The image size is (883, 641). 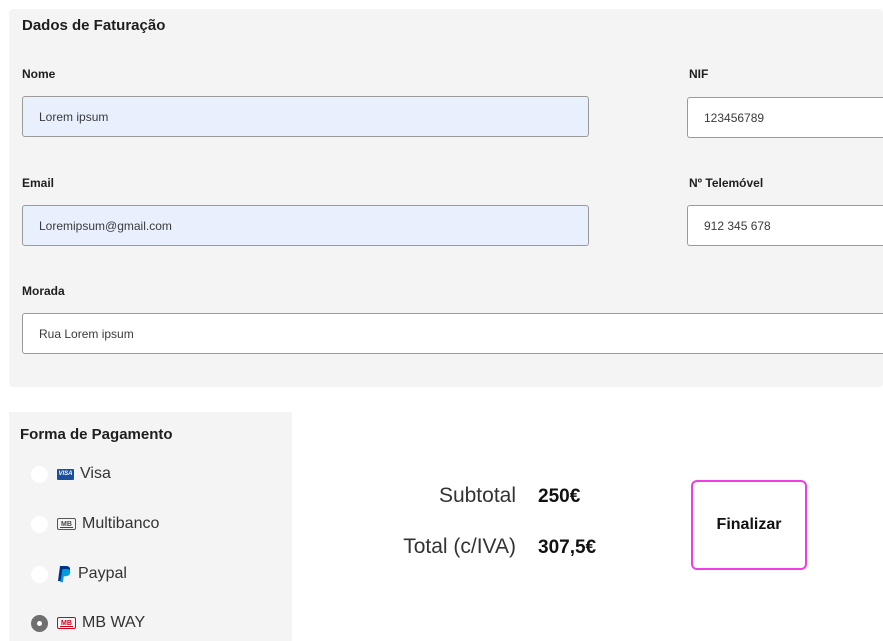 What do you see at coordinates (726, 183) in the screenshot?
I see `phone-label: Nº Telemóvel` at bounding box center [726, 183].